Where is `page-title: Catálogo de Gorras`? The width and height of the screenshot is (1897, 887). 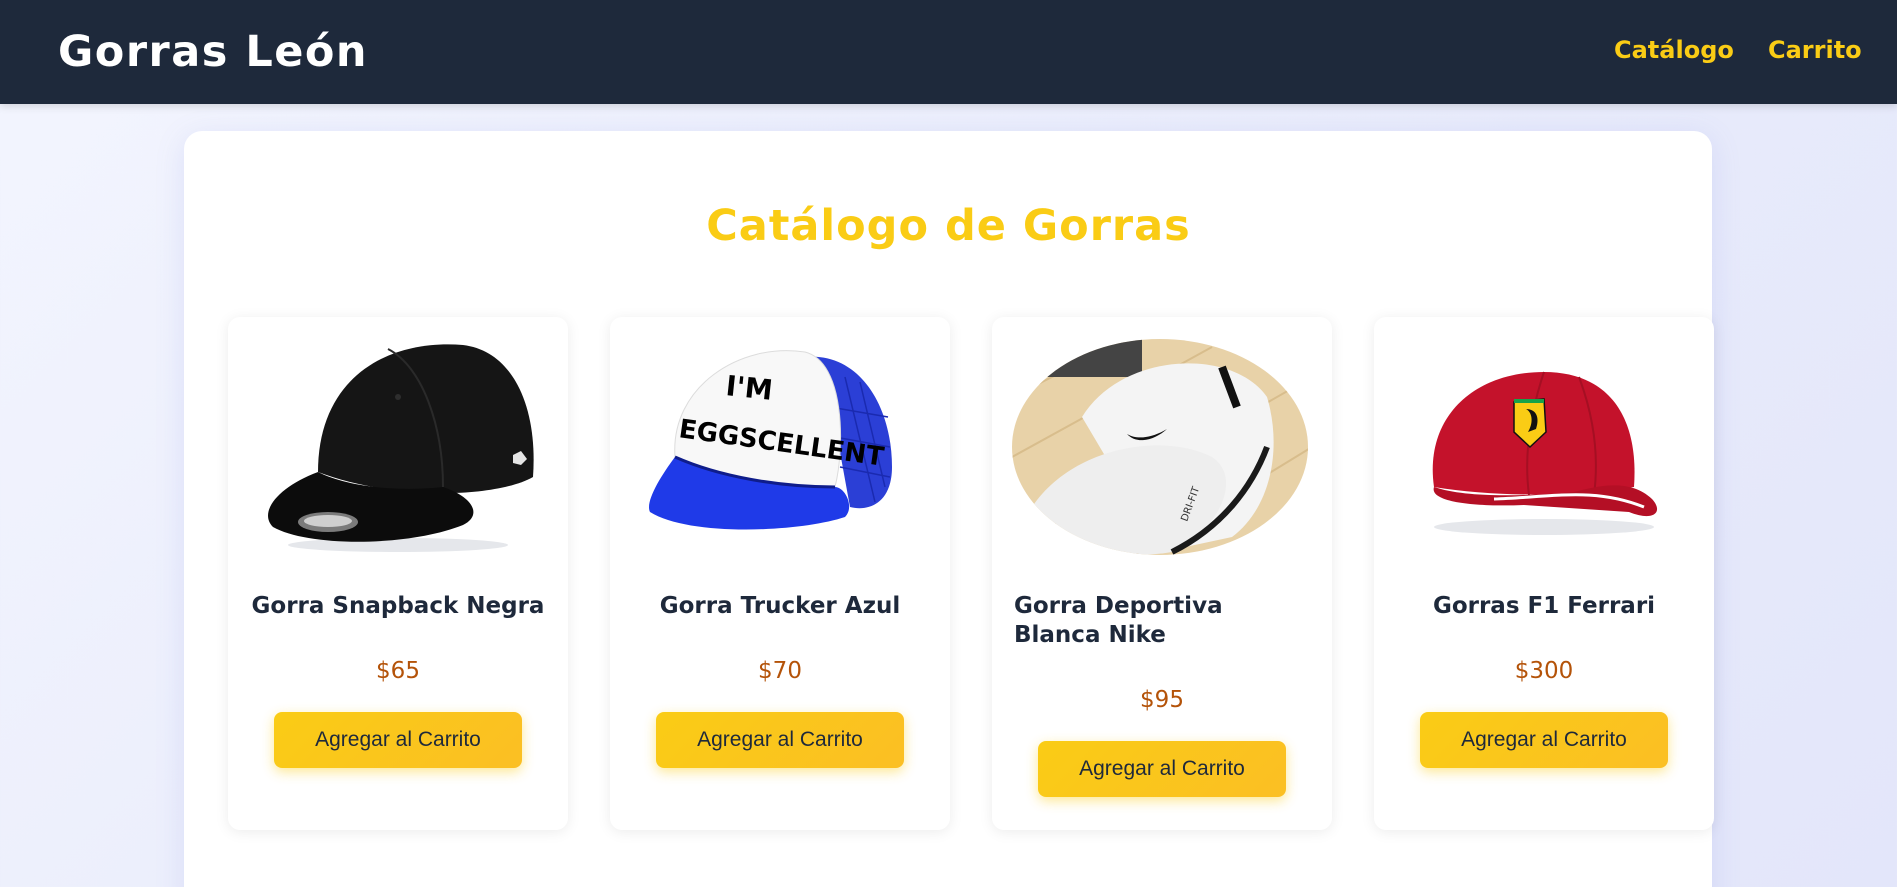
page-title: Catálogo de Gorras is located at coordinates (948, 226).